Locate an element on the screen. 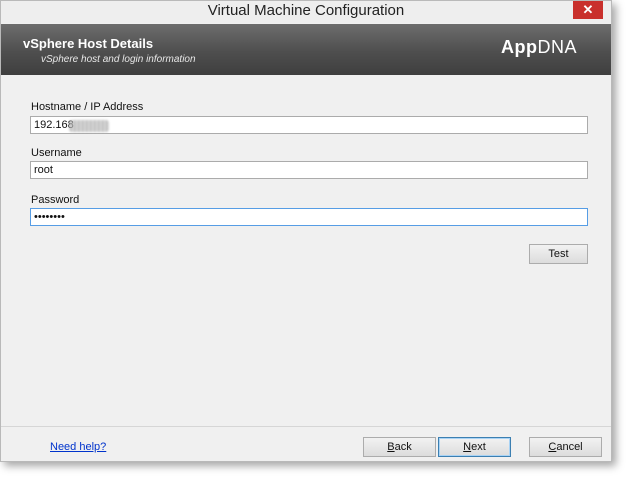  redacted-ip-blur is located at coordinates (89, 126).